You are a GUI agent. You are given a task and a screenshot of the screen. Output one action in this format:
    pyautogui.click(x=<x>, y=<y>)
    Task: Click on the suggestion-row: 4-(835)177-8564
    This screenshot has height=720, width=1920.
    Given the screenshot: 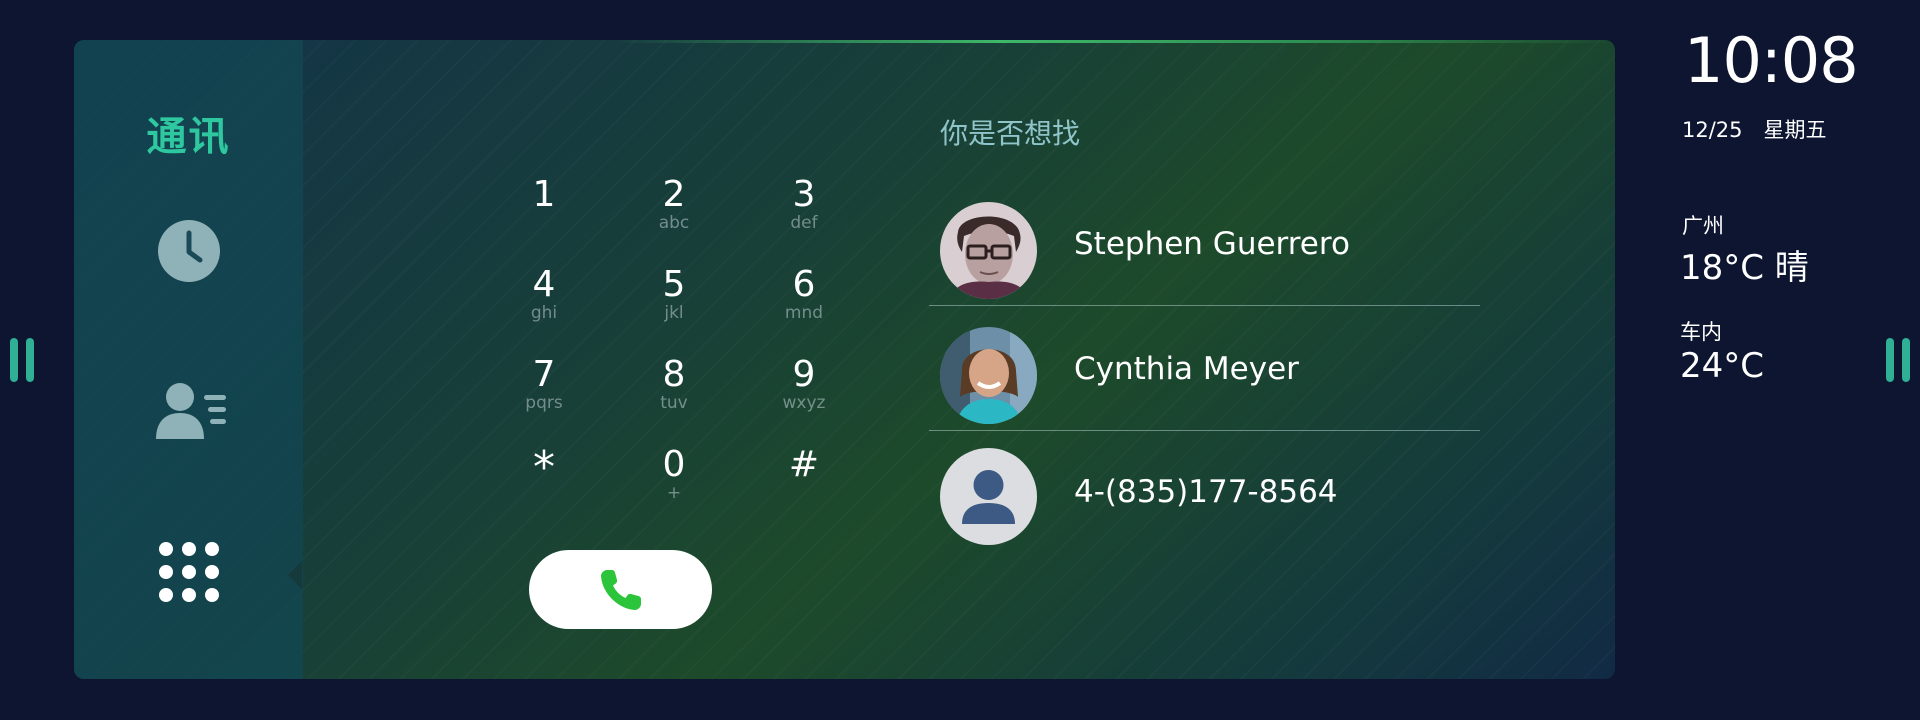 What is the action you would take?
    pyautogui.click(x=1204, y=494)
    